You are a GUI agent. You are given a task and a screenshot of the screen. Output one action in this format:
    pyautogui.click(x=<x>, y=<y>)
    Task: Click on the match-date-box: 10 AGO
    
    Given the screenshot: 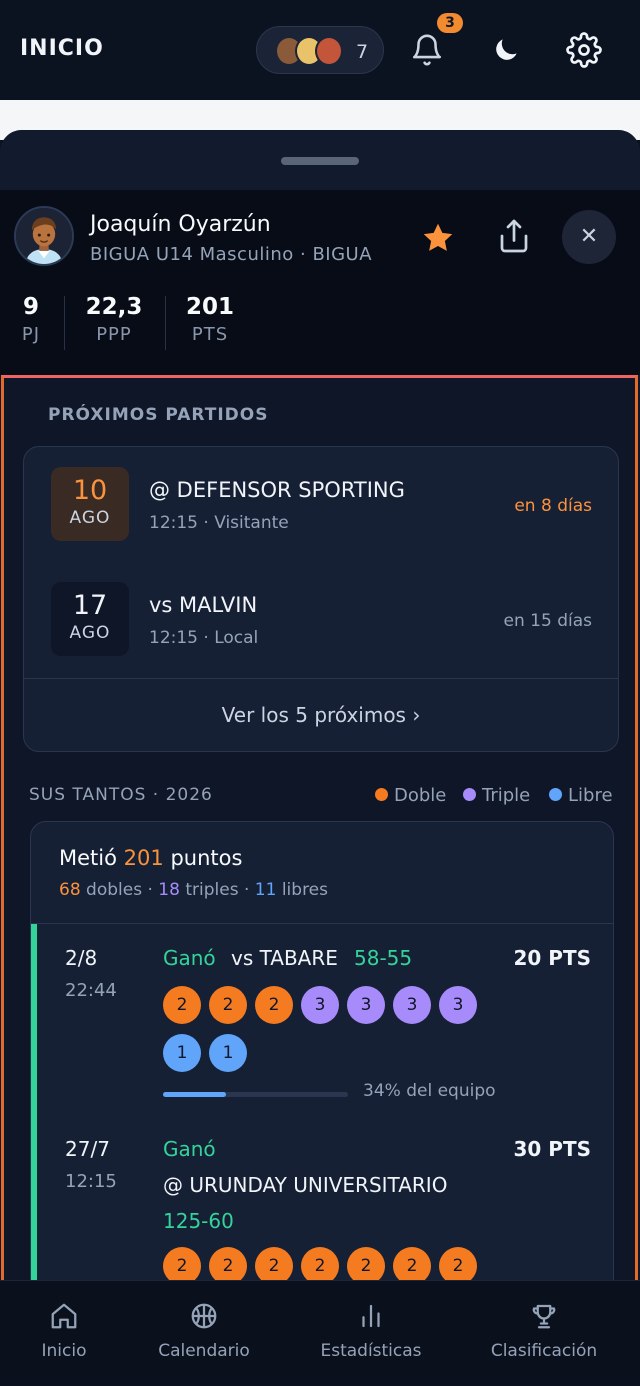 What is the action you would take?
    pyautogui.click(x=90, y=504)
    